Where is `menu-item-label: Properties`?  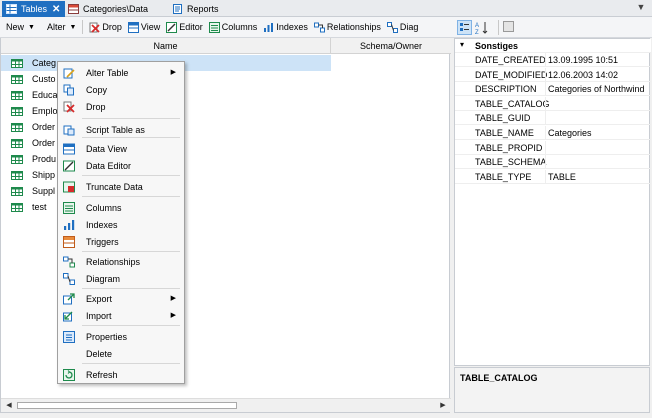 menu-item-label: Properties is located at coordinates (107, 337).